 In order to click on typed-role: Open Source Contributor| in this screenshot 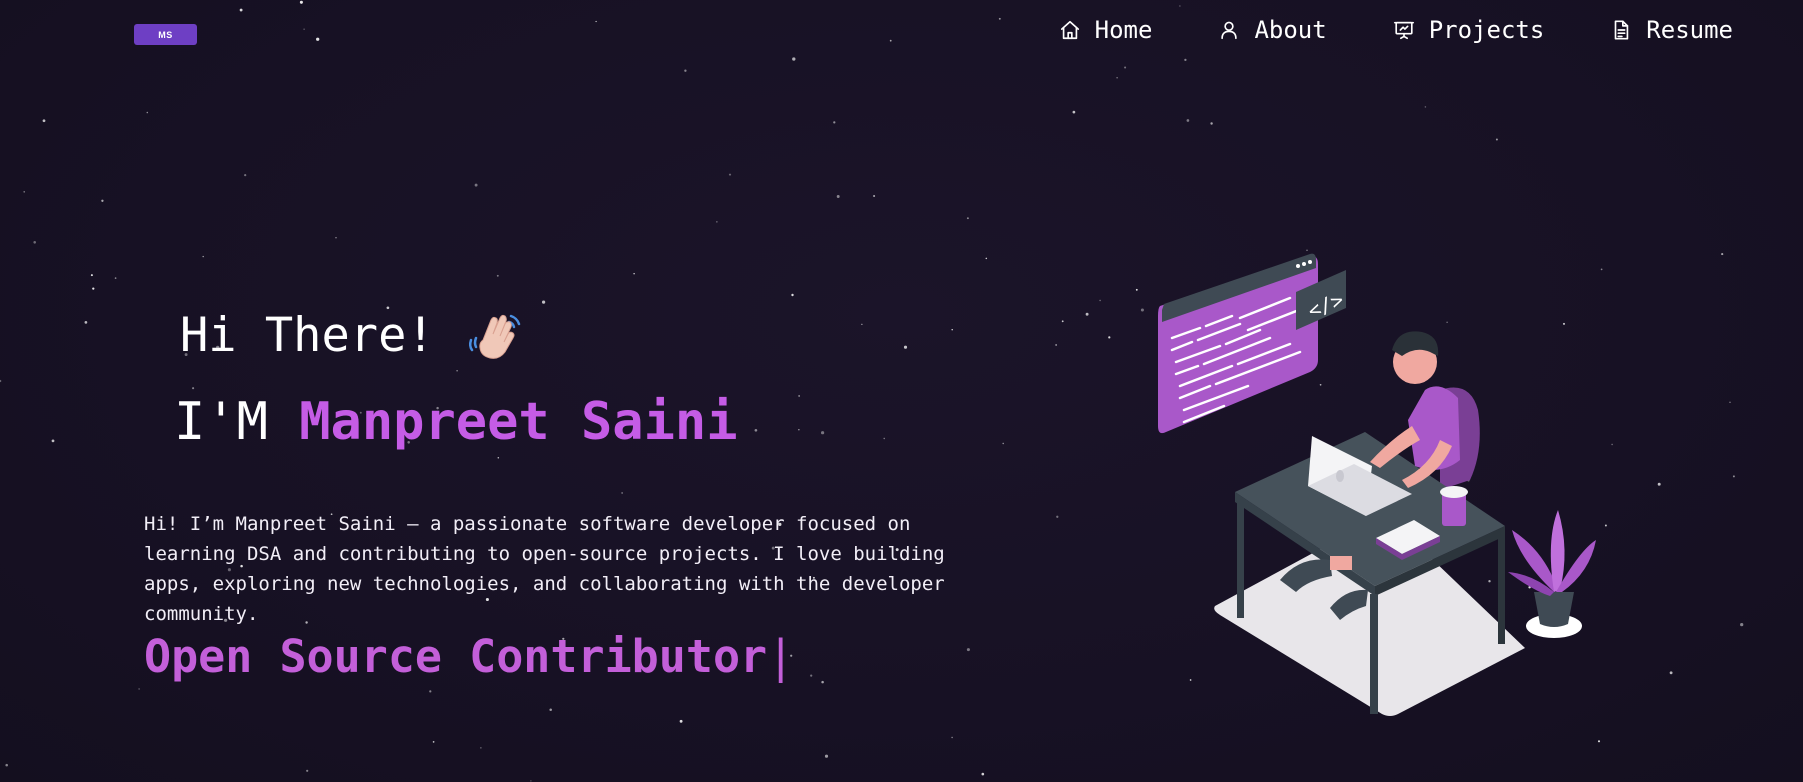, I will do `click(469, 656)`.